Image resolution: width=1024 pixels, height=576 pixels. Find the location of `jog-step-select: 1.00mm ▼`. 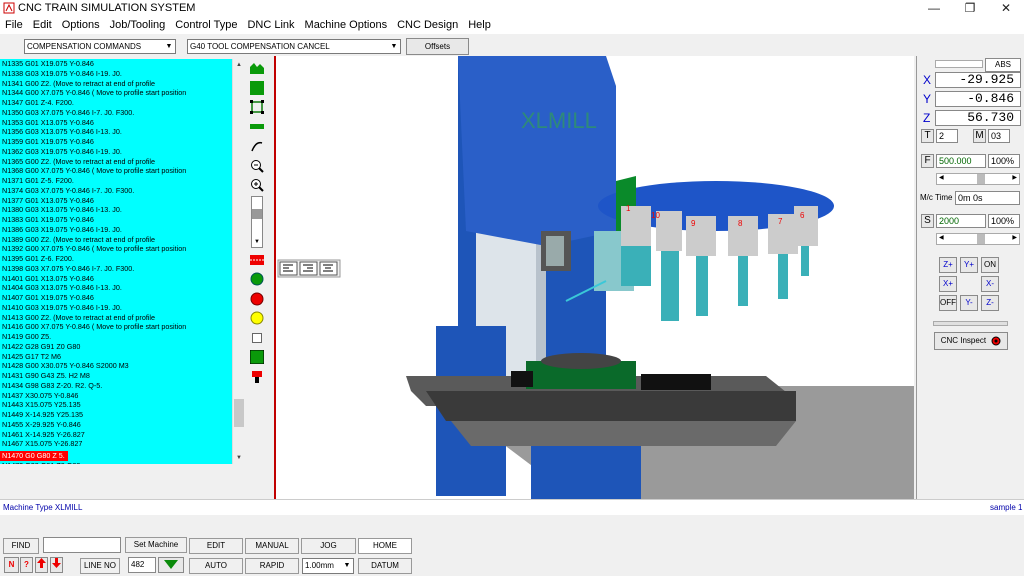

jog-step-select: 1.00mm ▼ is located at coordinates (328, 566).